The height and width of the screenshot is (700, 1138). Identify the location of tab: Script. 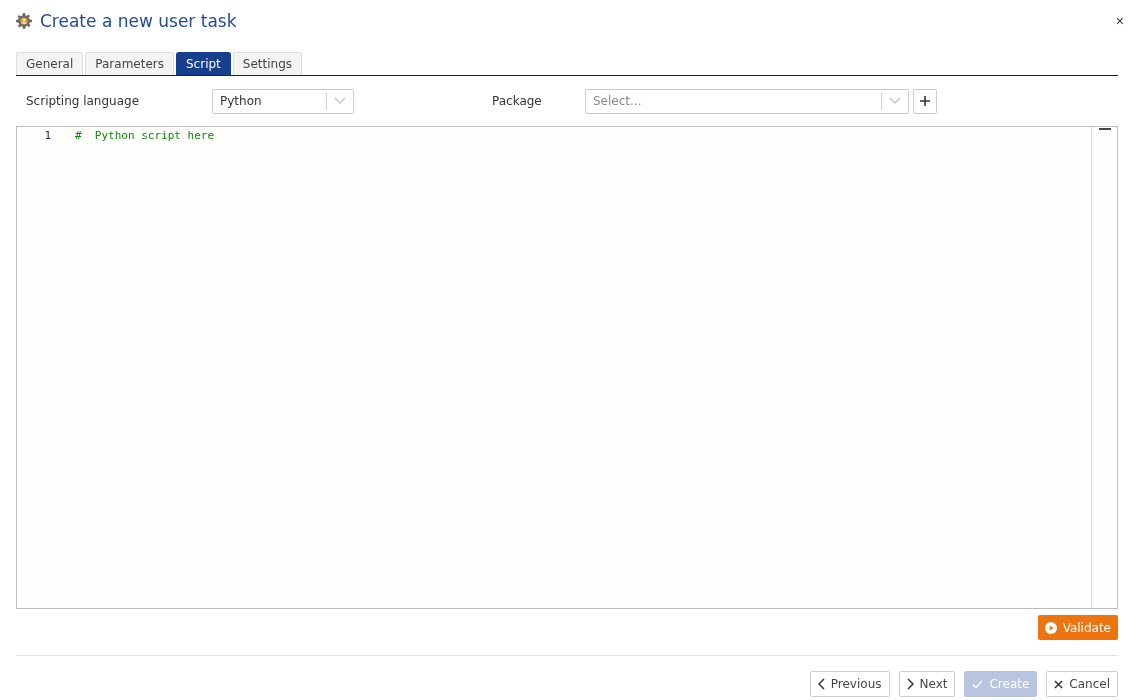
(203, 63).